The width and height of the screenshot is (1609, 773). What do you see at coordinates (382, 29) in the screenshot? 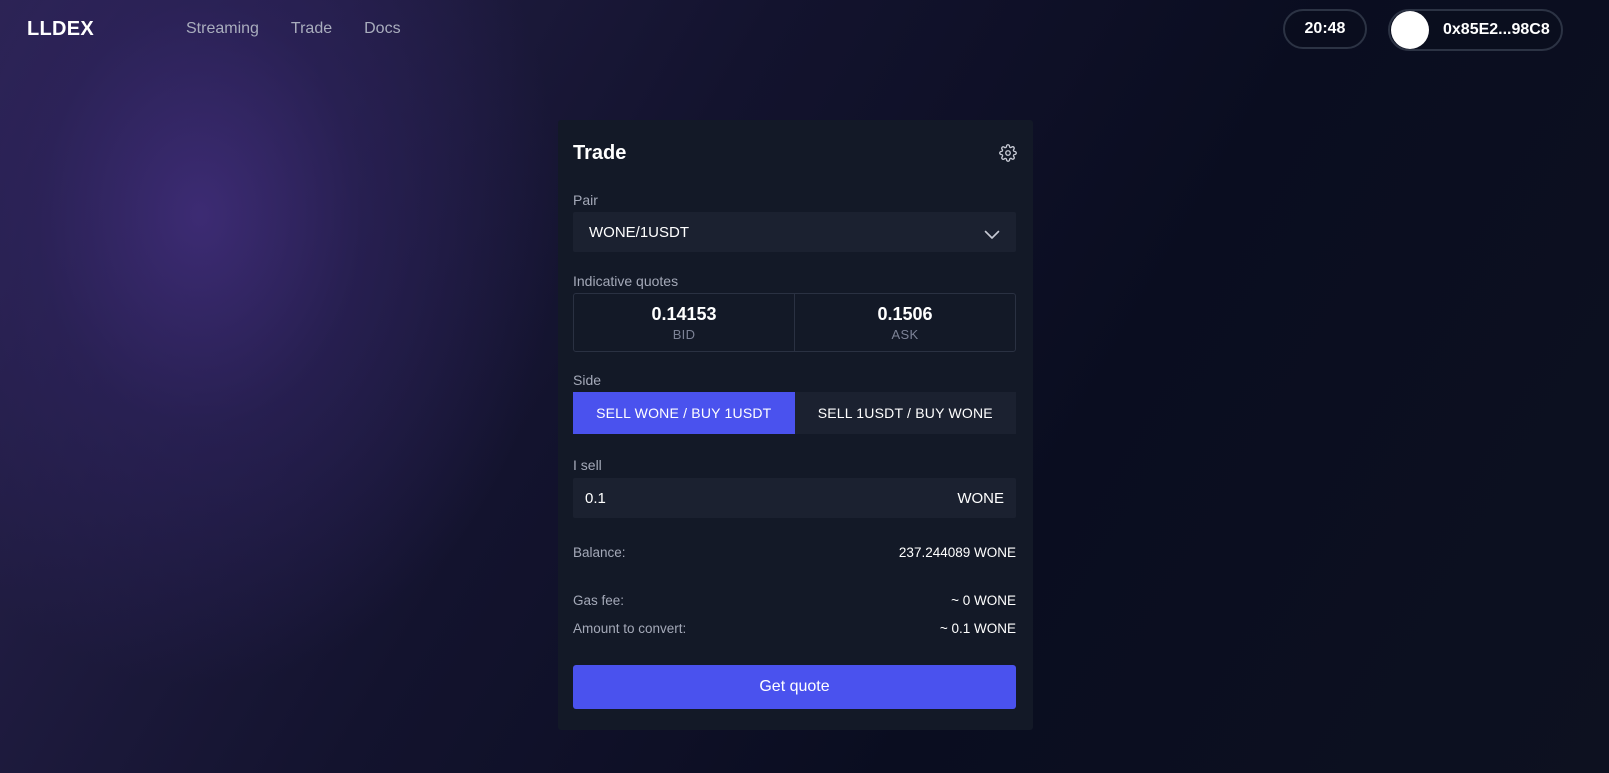
I see `nav-link-docs: Docs` at bounding box center [382, 29].